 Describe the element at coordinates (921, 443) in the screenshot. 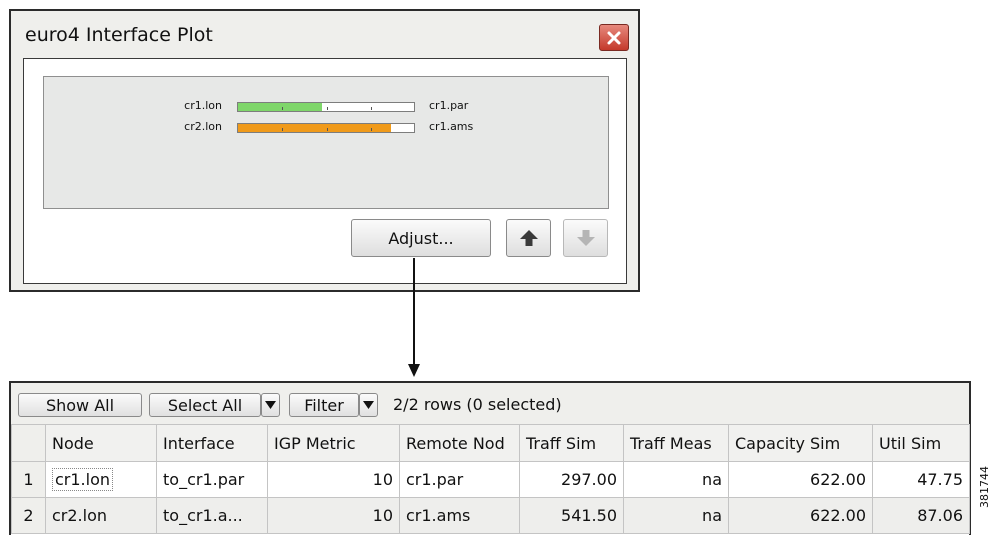

I see `column-header-util-sim: Util Sim` at that location.